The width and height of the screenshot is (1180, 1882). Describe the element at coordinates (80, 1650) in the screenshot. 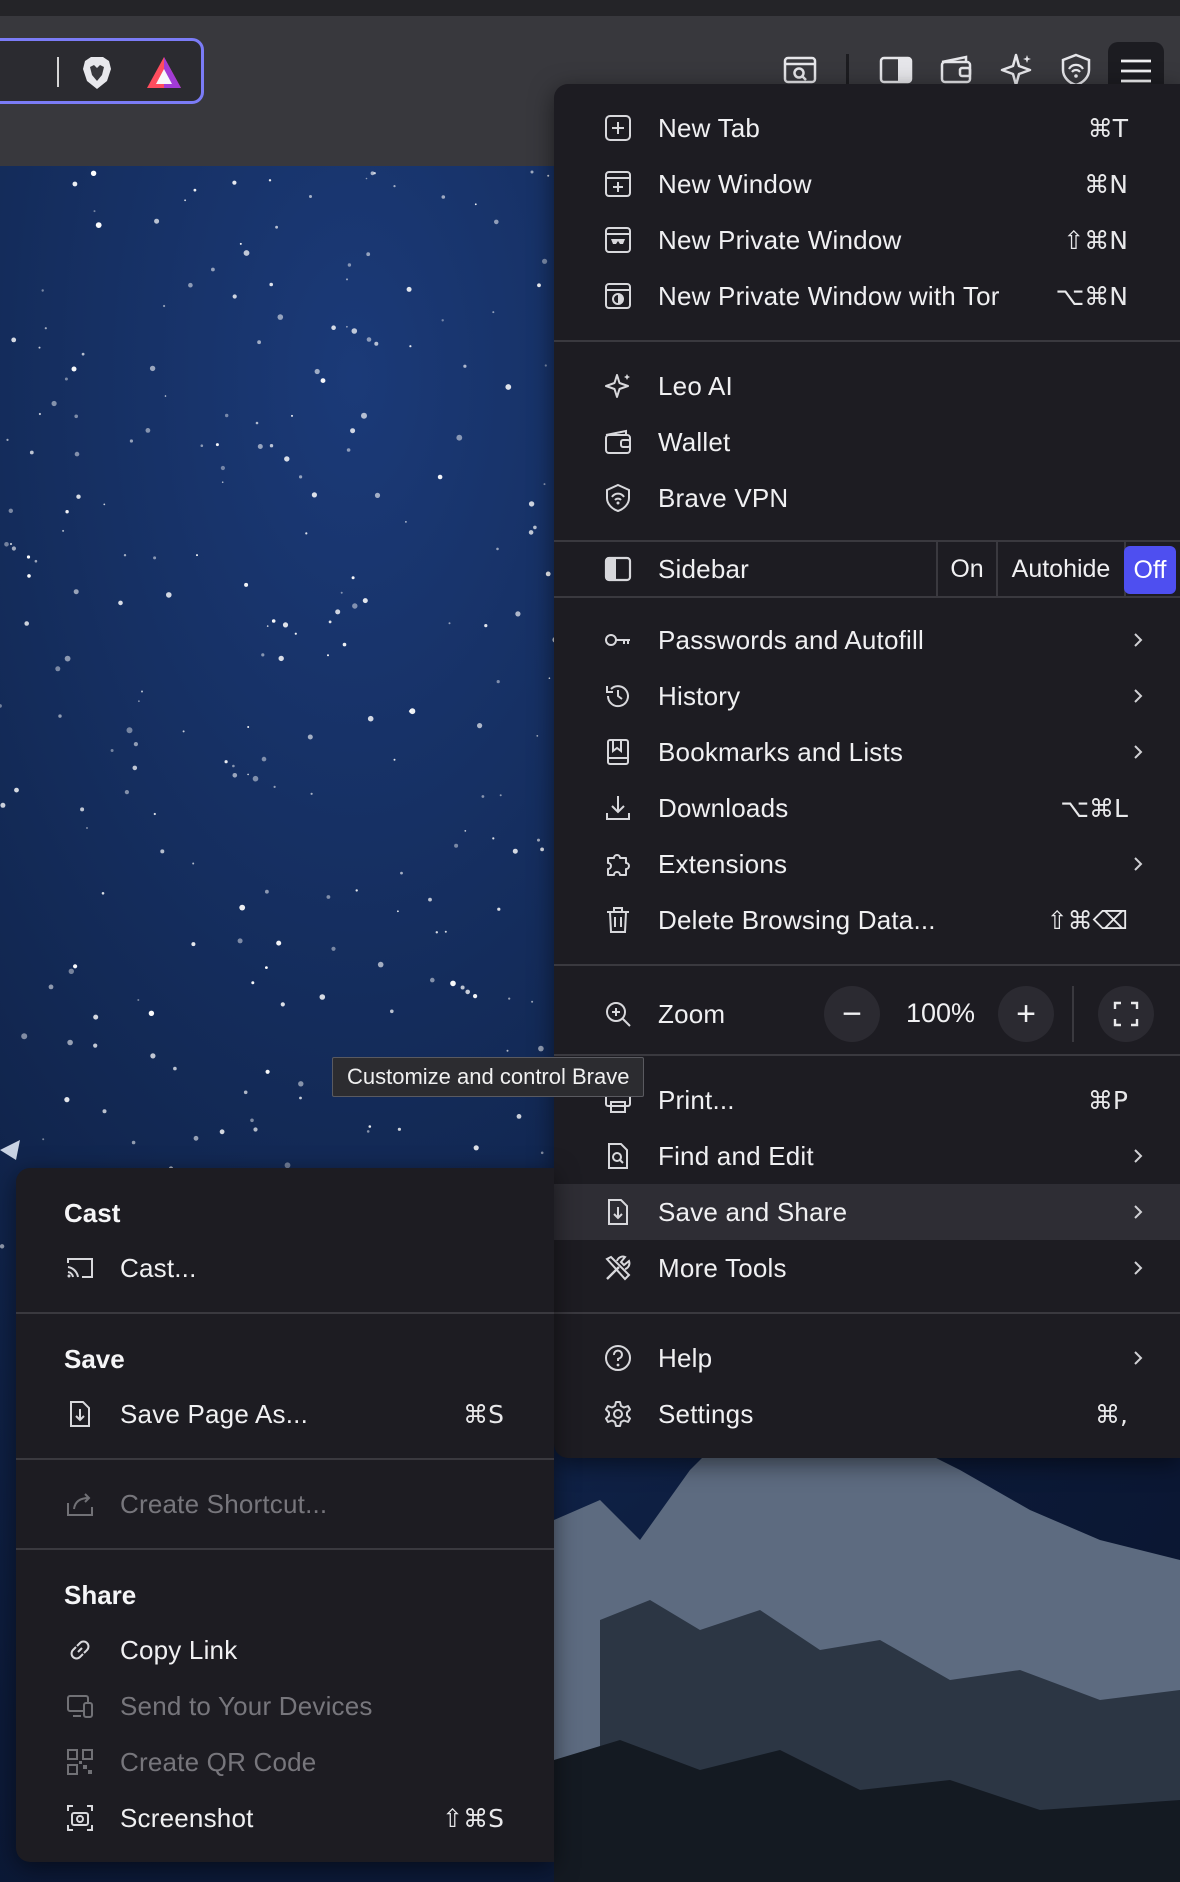

I see `link-icon` at that location.